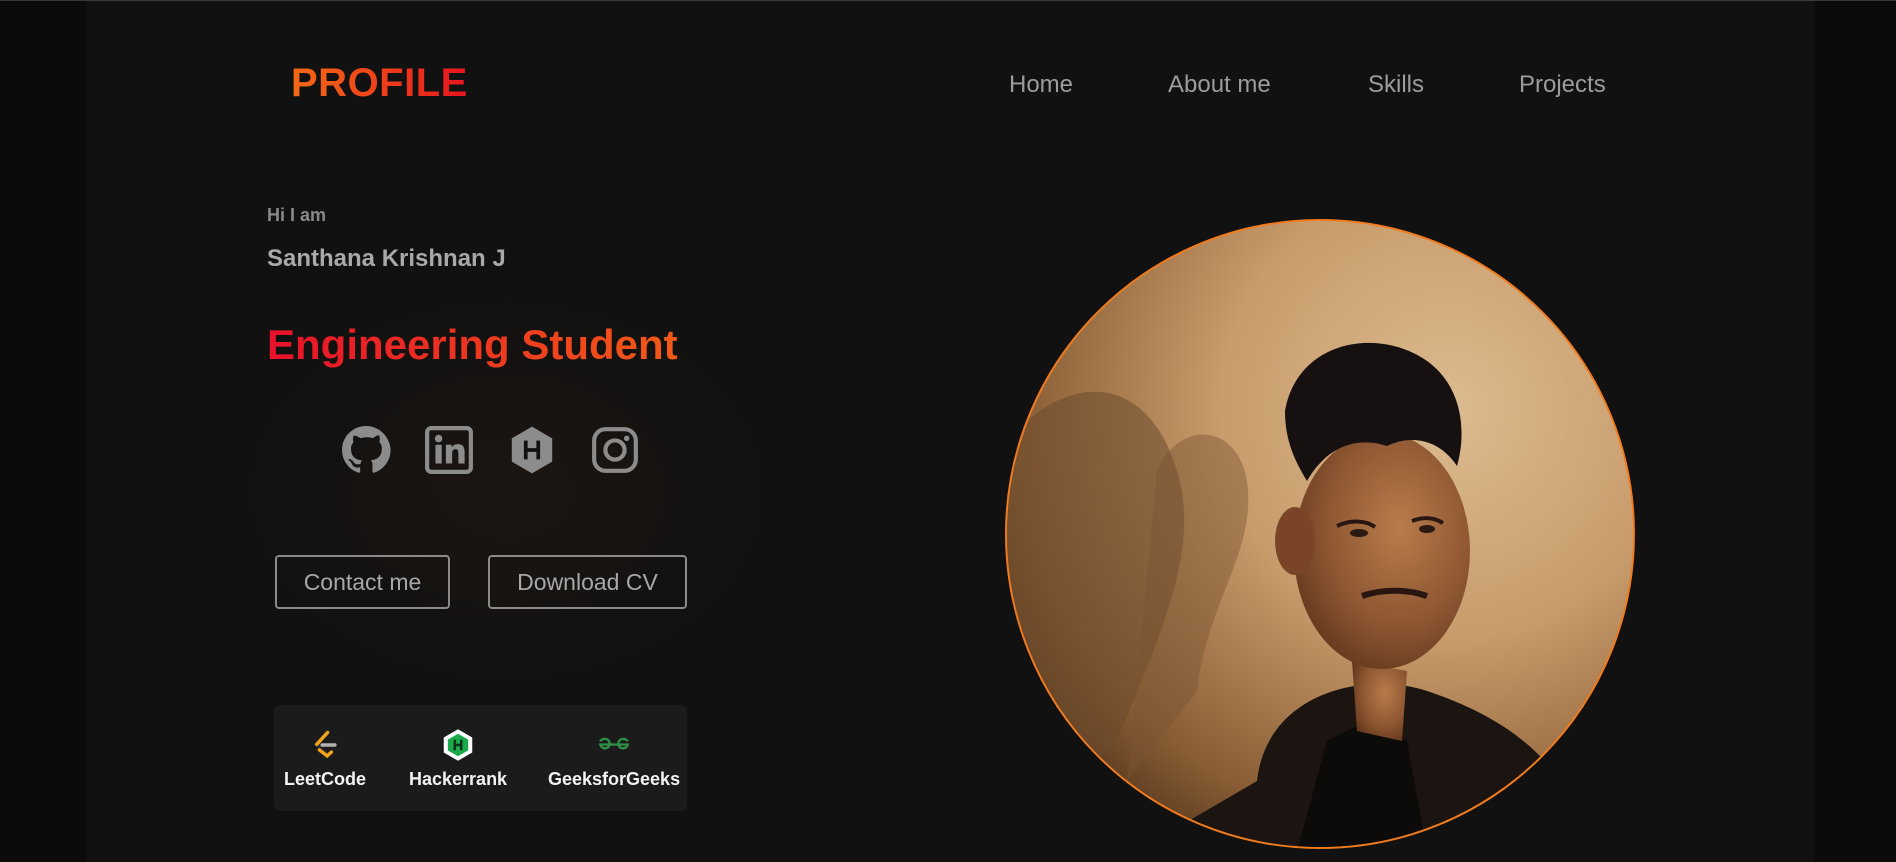 This screenshot has height=862, width=1896. I want to click on nav-home: Home, so click(1041, 85).